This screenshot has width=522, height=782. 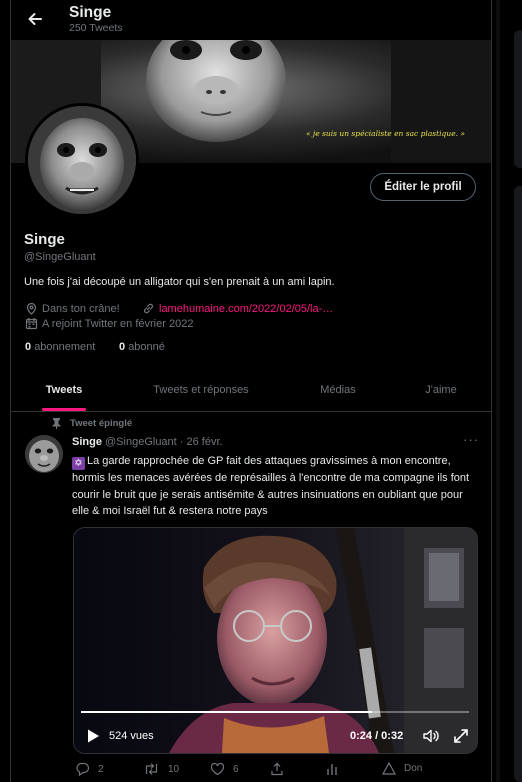 What do you see at coordinates (122, 347) in the screenshot?
I see `followers-count: 0` at bounding box center [122, 347].